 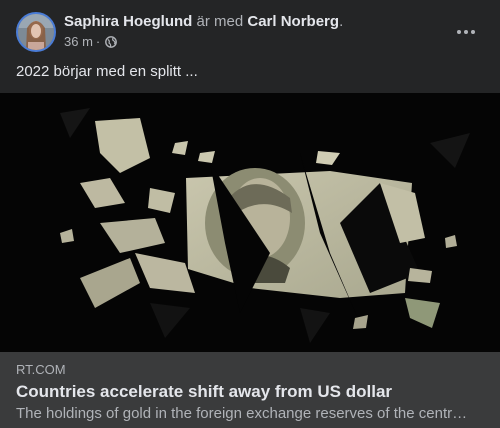 I want to click on post-timestamp: 36 m, so click(x=78, y=42).